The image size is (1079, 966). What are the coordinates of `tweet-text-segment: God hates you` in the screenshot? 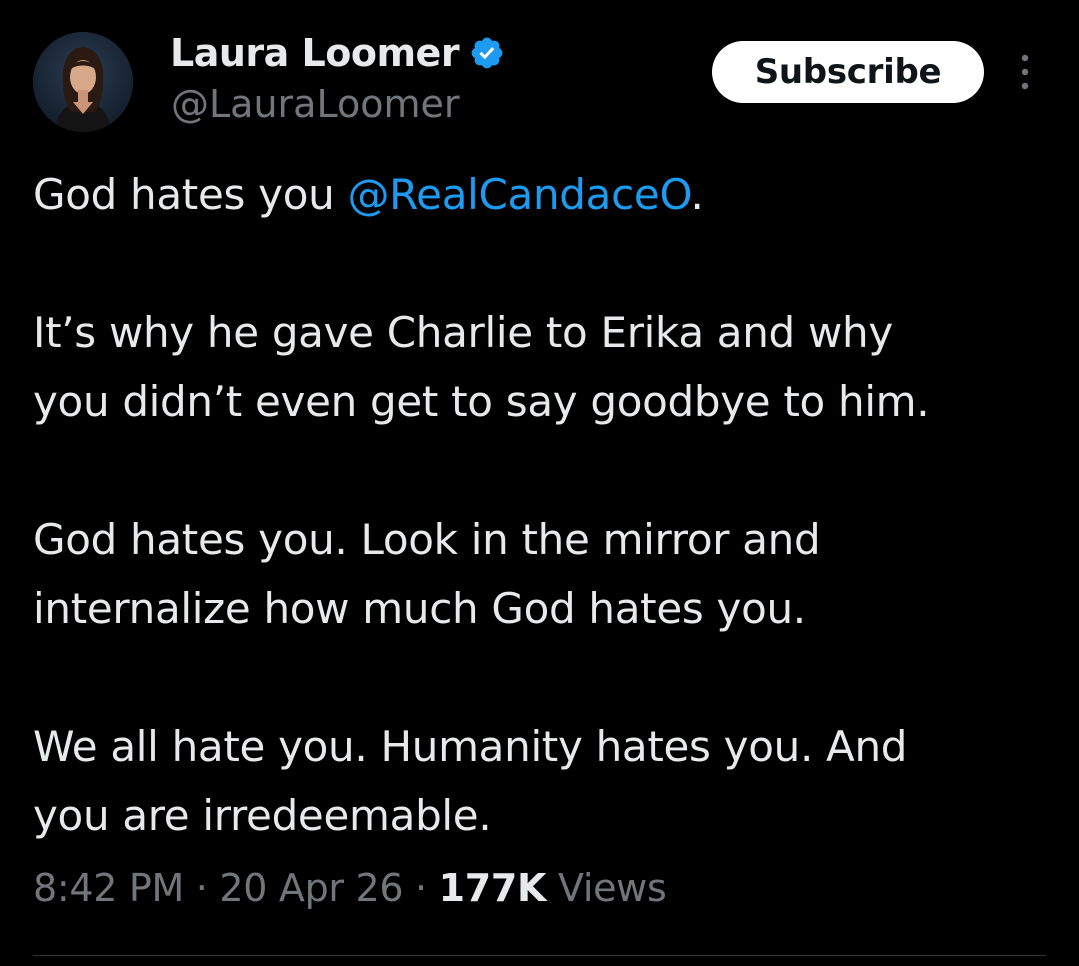 It's located at (190, 194).